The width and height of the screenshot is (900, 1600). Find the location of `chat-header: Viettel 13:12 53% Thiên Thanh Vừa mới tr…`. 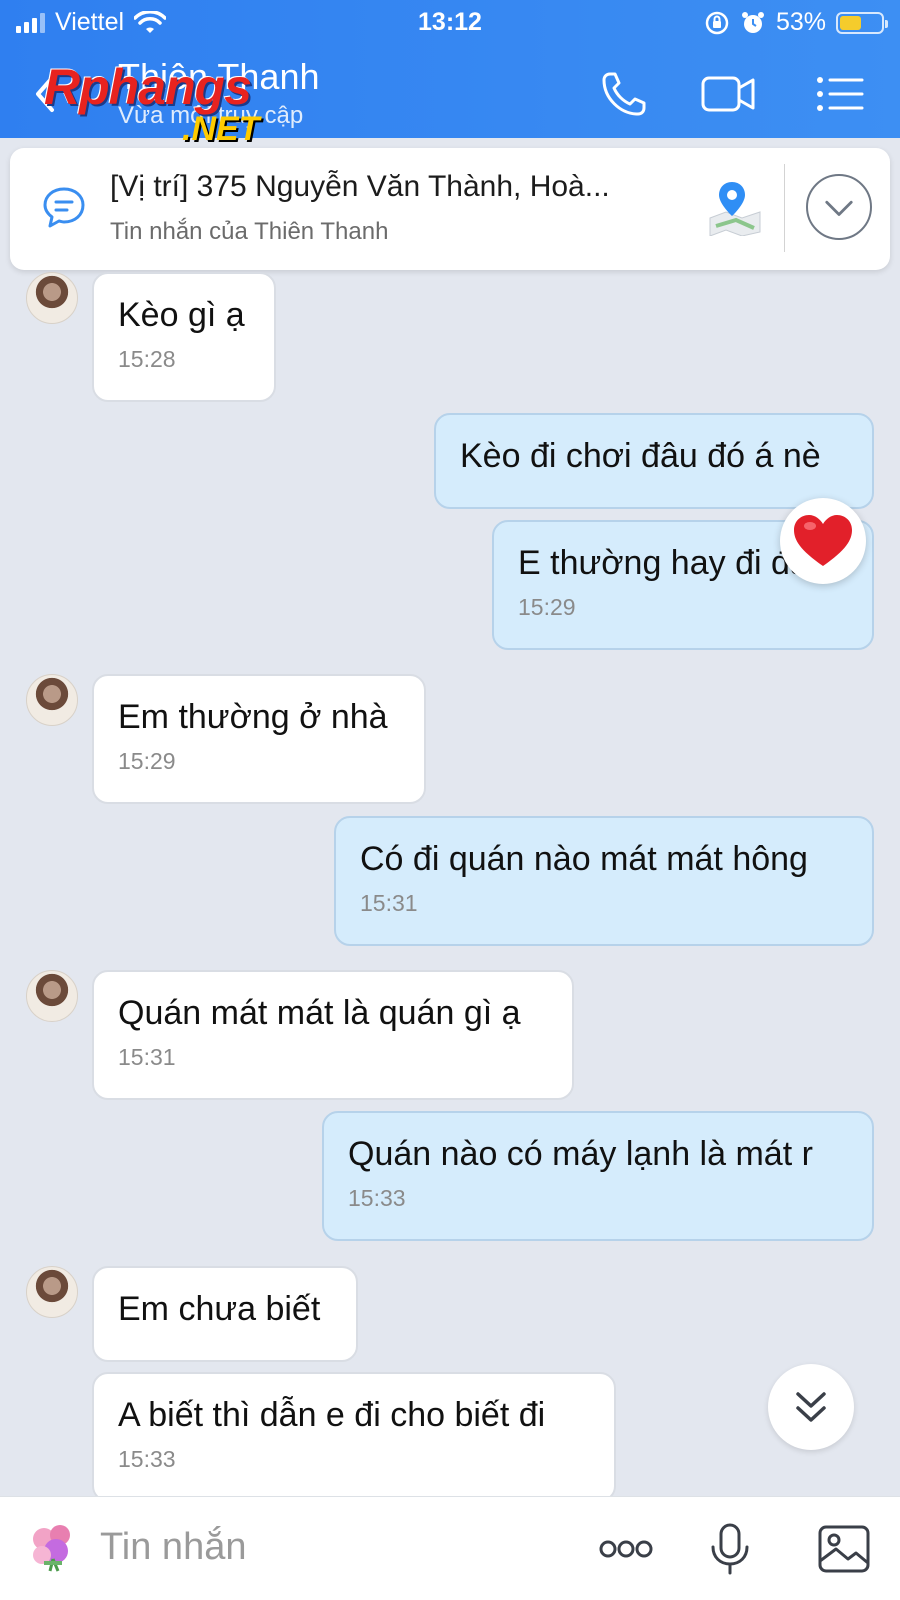

chat-header: Viettel 13:12 53% Thiên Thanh Vừa mới tr… is located at coordinates (450, 74).